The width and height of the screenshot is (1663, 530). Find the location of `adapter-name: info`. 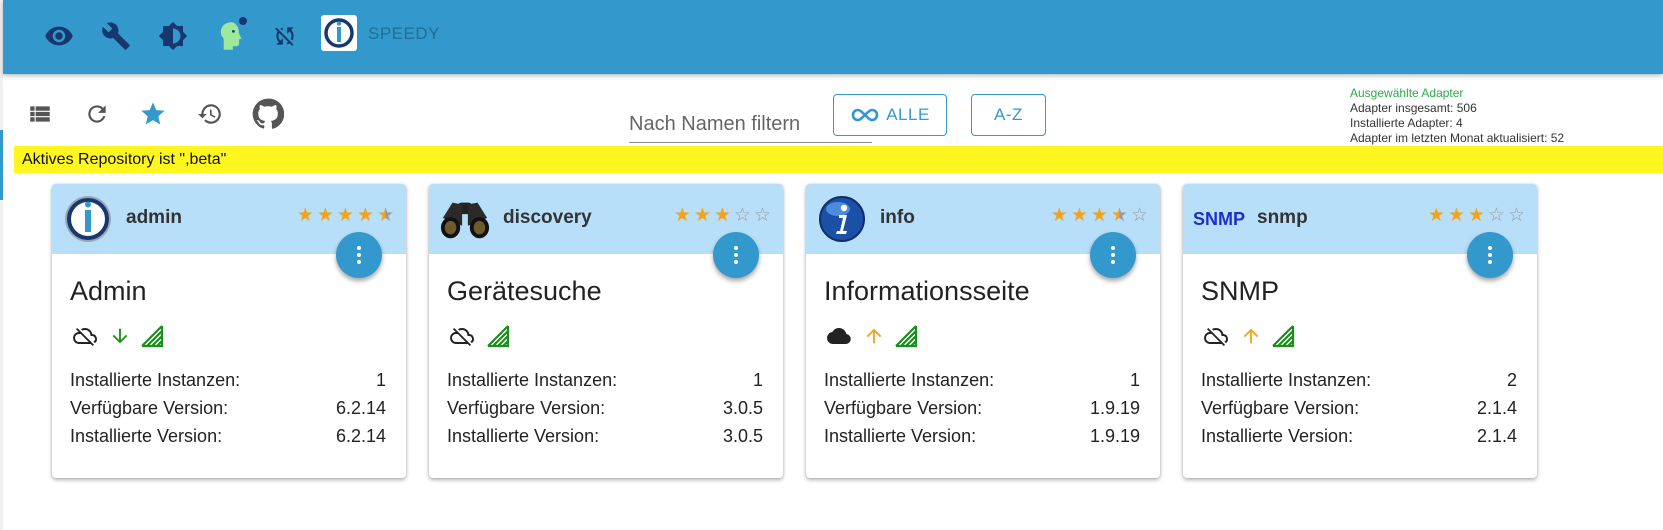

adapter-name: info is located at coordinates (897, 217).